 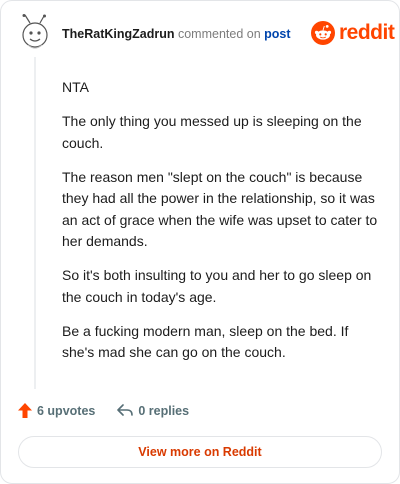 What do you see at coordinates (219, 34) in the screenshot?
I see `comment-action-text: commented on` at bounding box center [219, 34].